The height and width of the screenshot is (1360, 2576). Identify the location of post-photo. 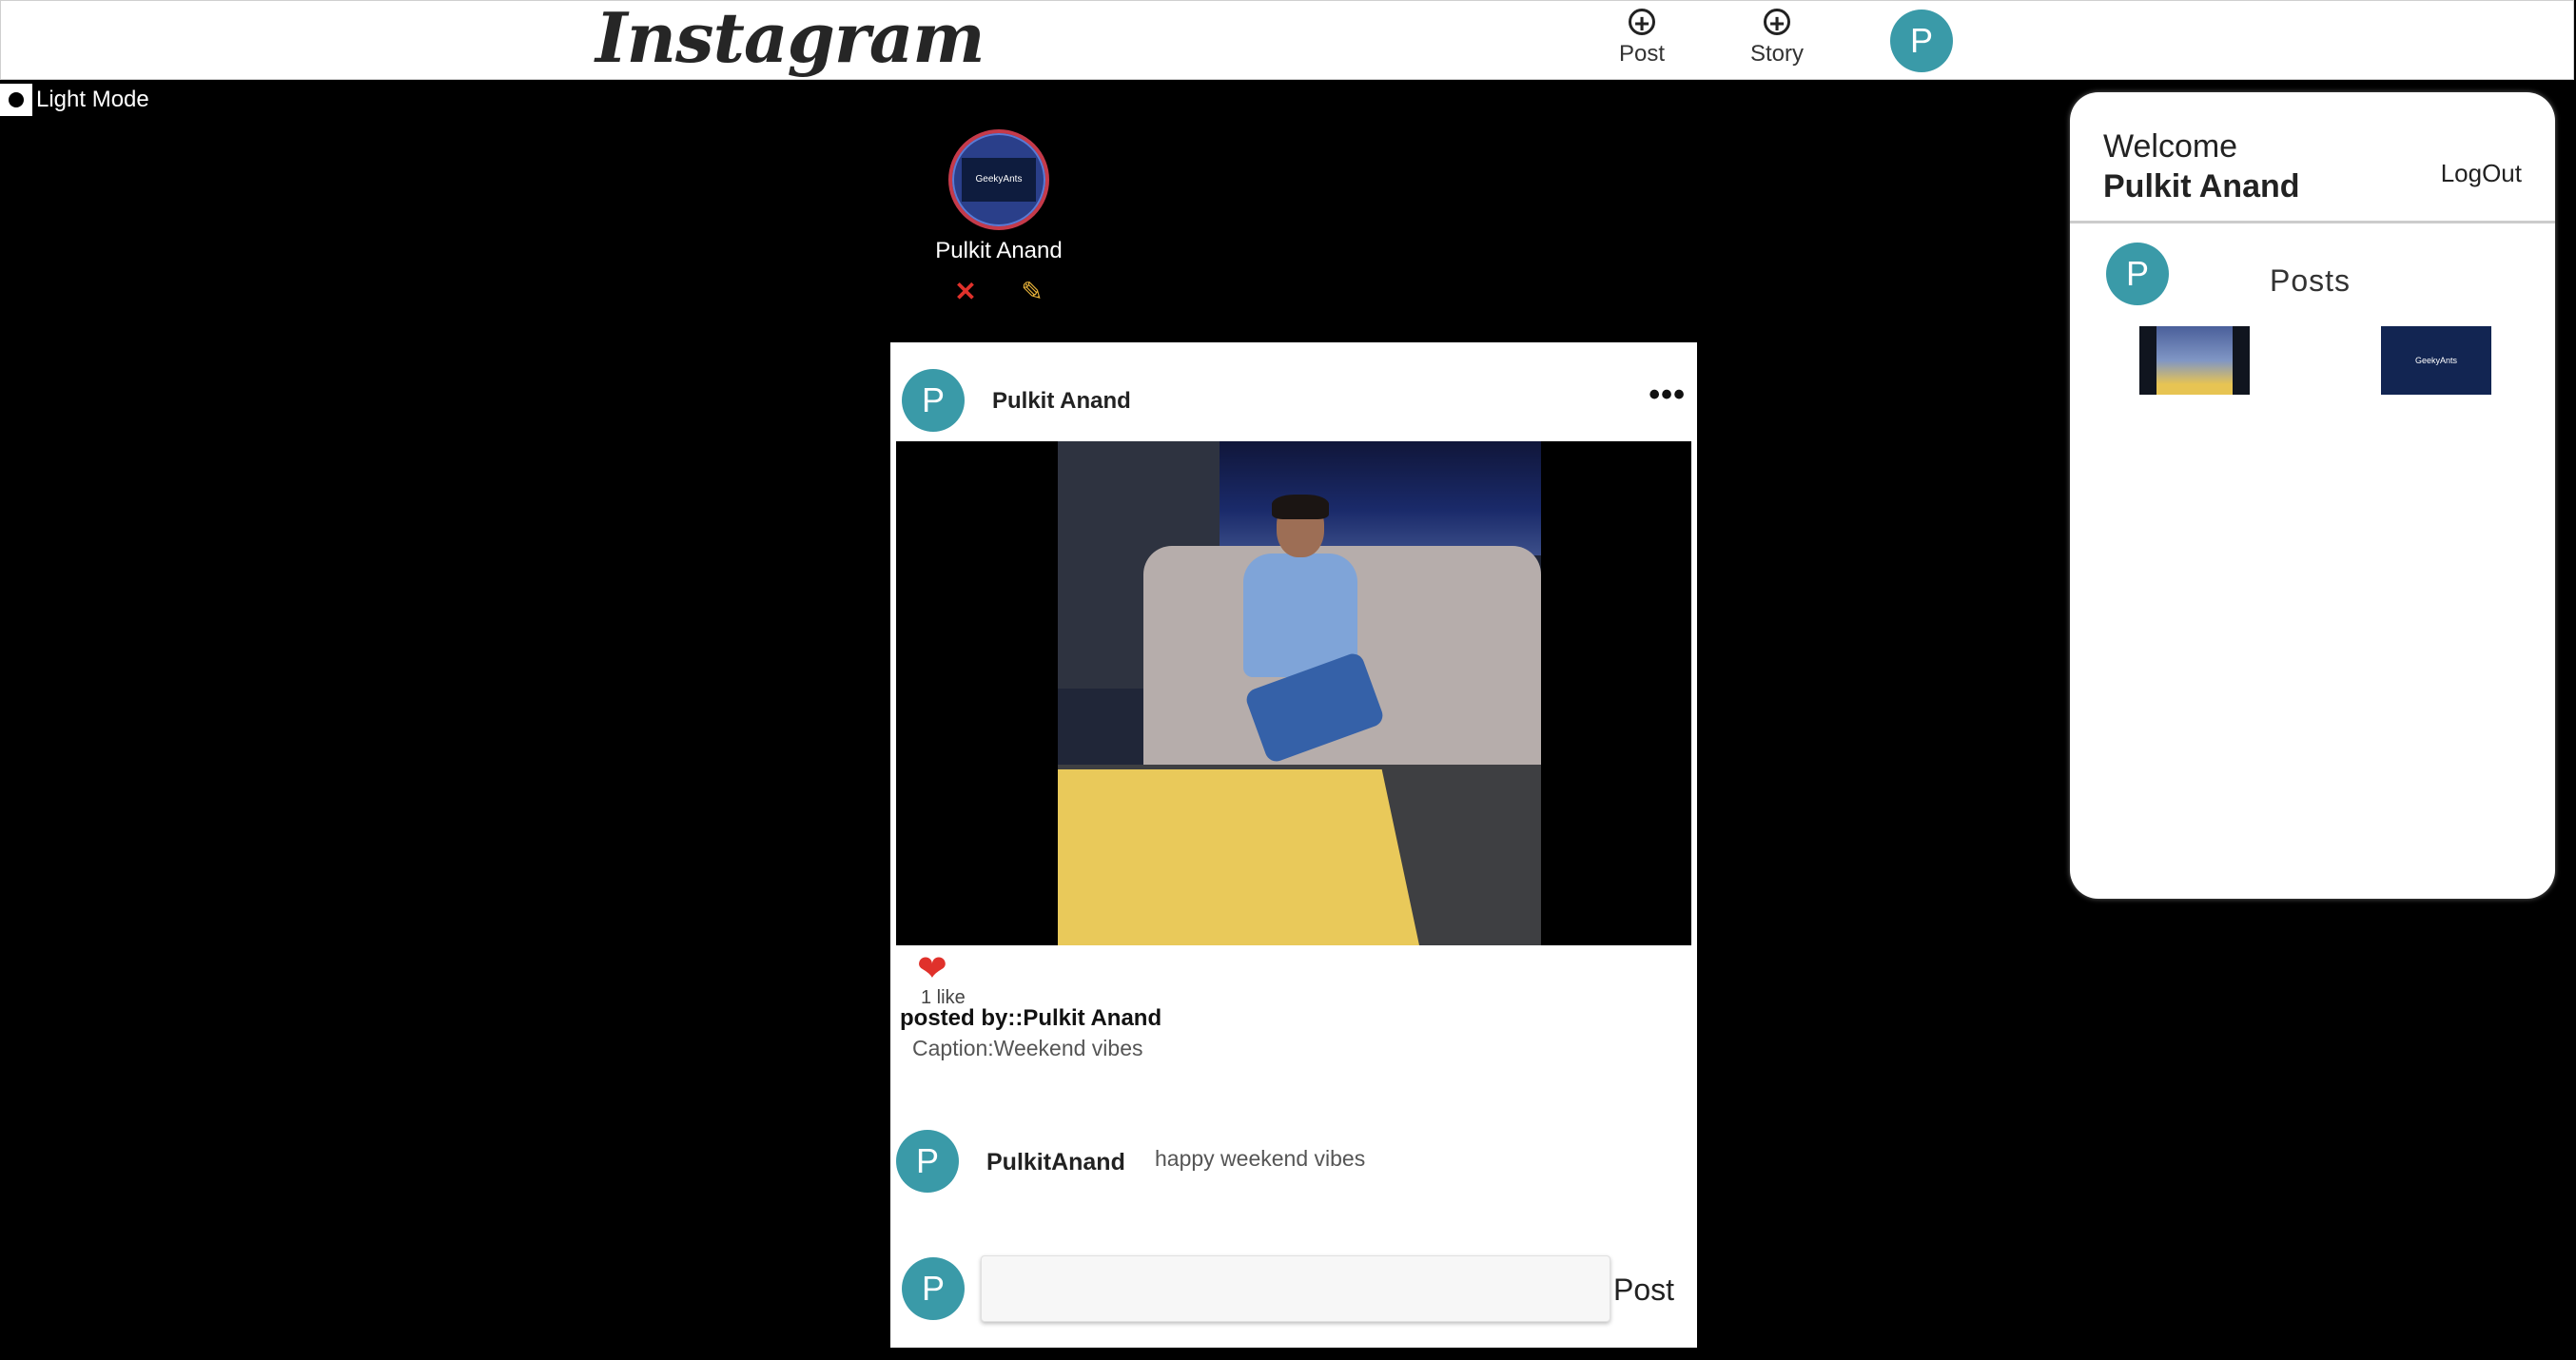
(1299, 693).